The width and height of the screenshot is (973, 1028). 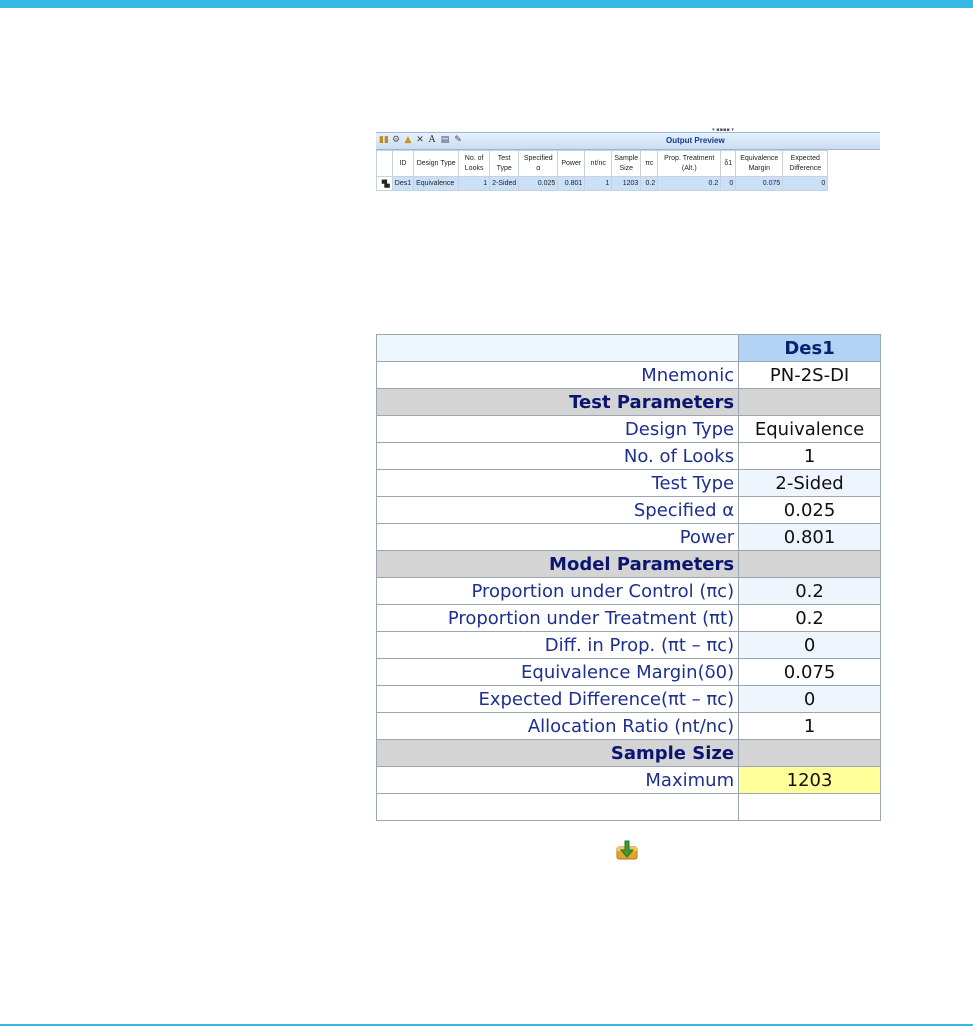 What do you see at coordinates (557, 564) in the screenshot?
I see `section-title-model-parameters: Model Parameters` at bounding box center [557, 564].